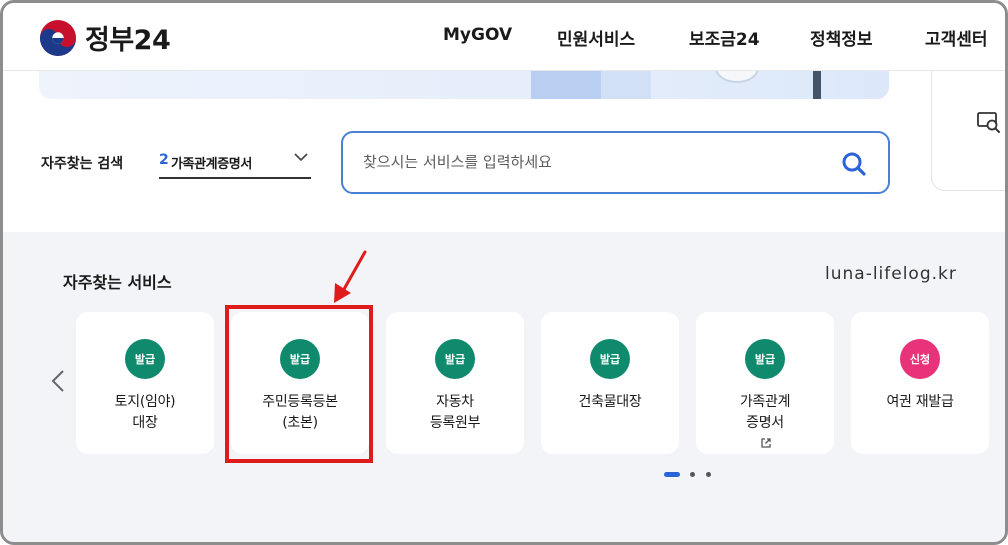  What do you see at coordinates (593, 162) in the screenshot?
I see `search-input` at bounding box center [593, 162].